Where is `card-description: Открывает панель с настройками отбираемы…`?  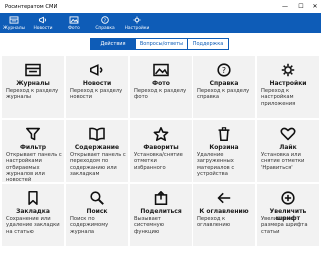
card-description: Открывает панель с настройками отбираемы… is located at coordinates (34, 168).